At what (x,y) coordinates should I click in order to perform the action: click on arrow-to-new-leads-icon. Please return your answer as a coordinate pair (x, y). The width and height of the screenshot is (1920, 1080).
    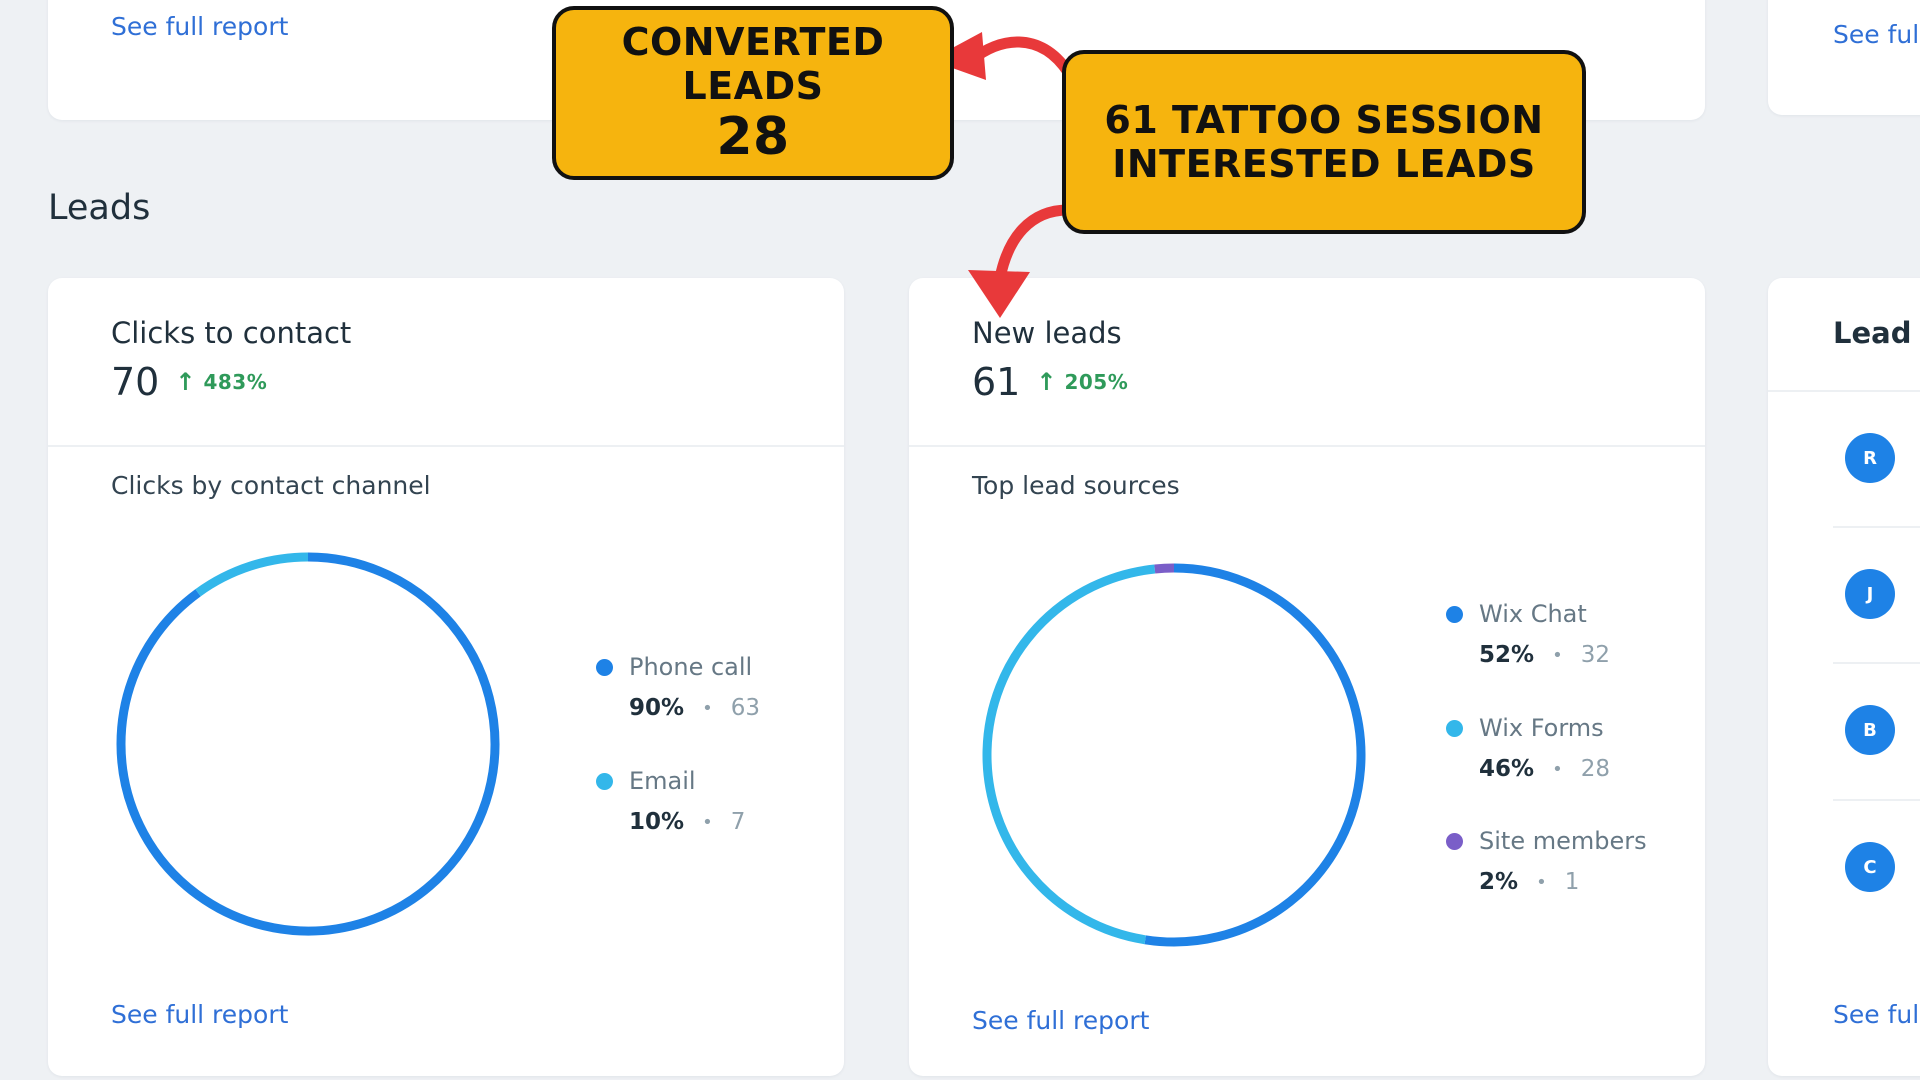
    Looking at the image, I should click on (1034, 244).